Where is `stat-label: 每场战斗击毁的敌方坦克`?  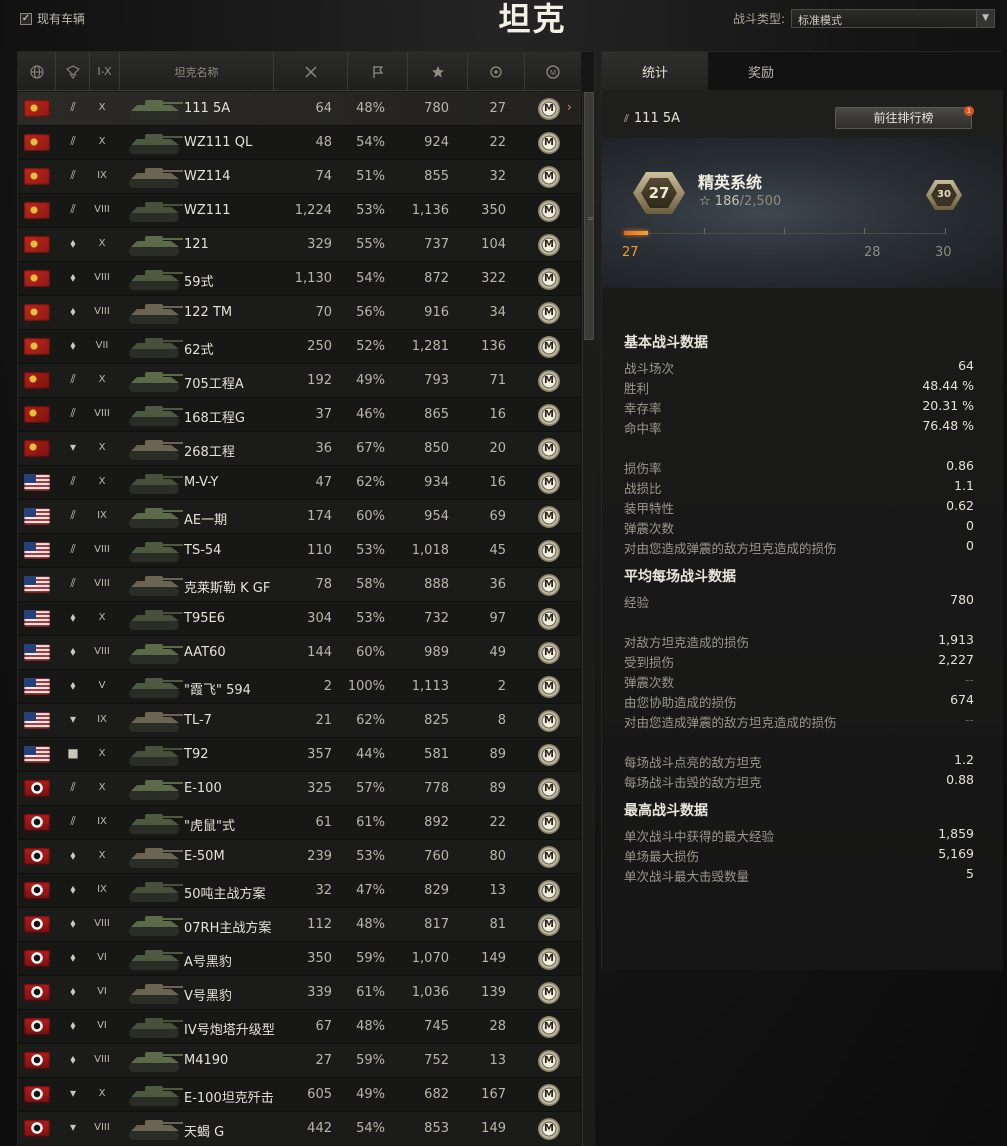 stat-label: 每场战斗击毁的敌方坦克 is located at coordinates (693, 782).